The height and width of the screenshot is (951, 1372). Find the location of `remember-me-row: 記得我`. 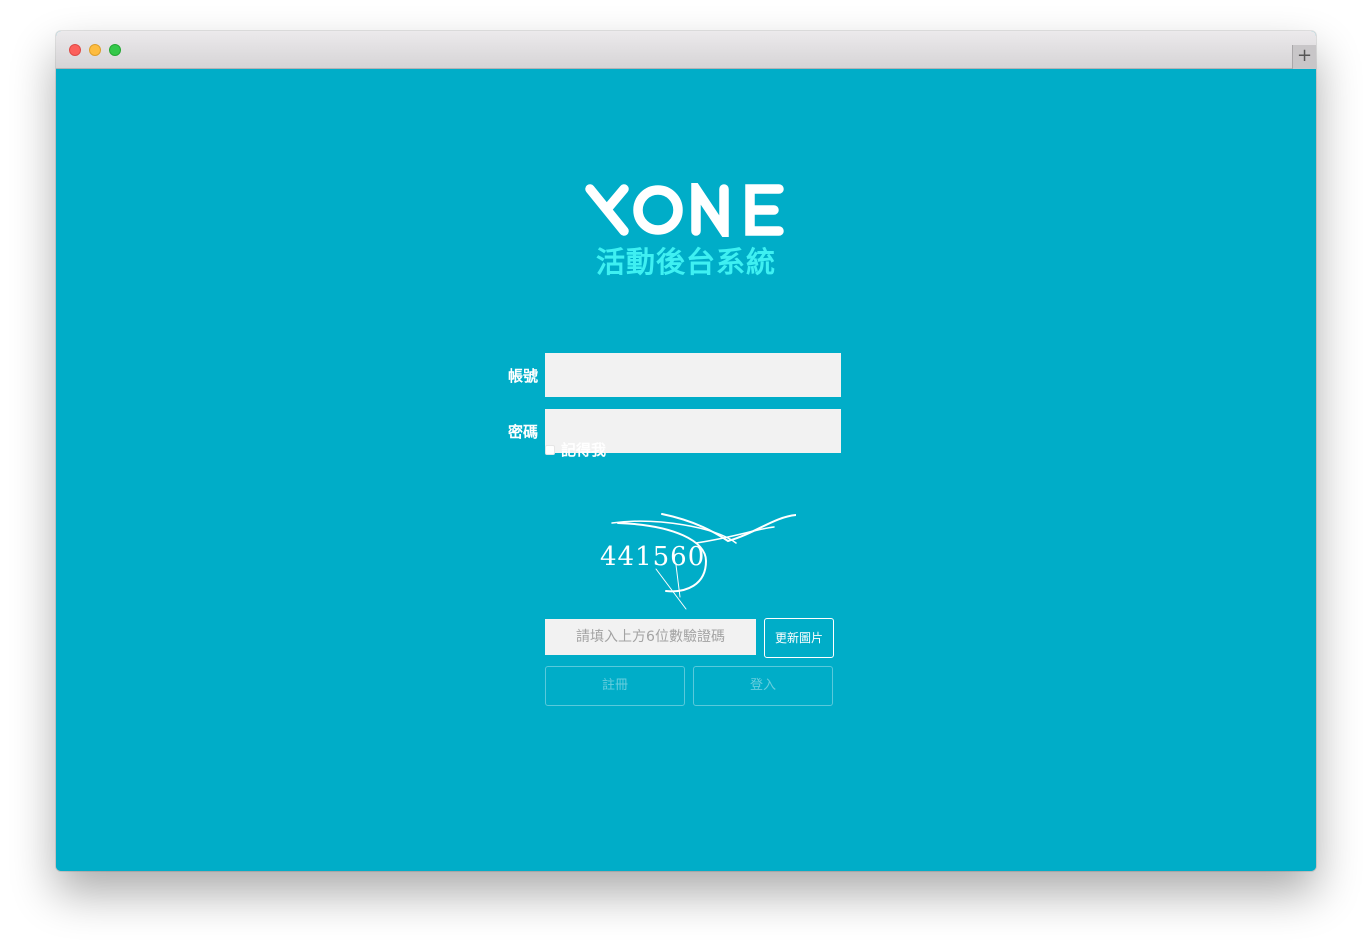

remember-me-row: 記得我 is located at coordinates (575, 450).